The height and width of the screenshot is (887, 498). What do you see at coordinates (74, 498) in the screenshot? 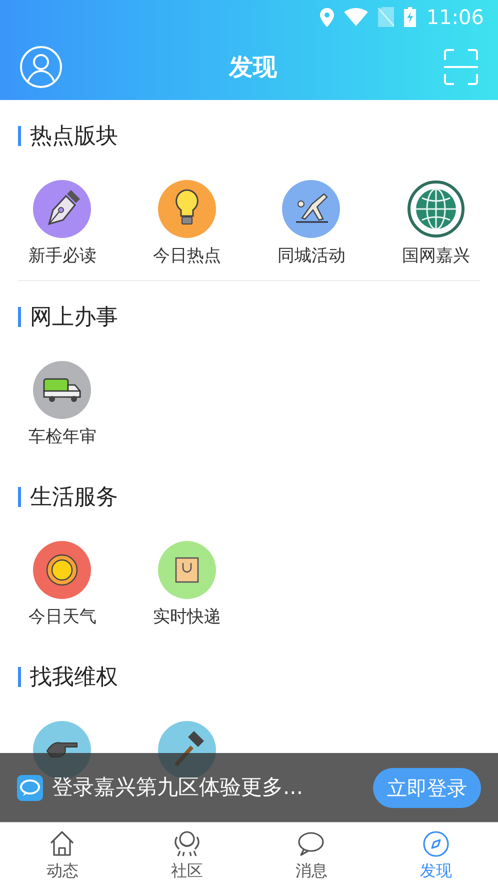
I see `section-title: 生活服务` at bounding box center [74, 498].